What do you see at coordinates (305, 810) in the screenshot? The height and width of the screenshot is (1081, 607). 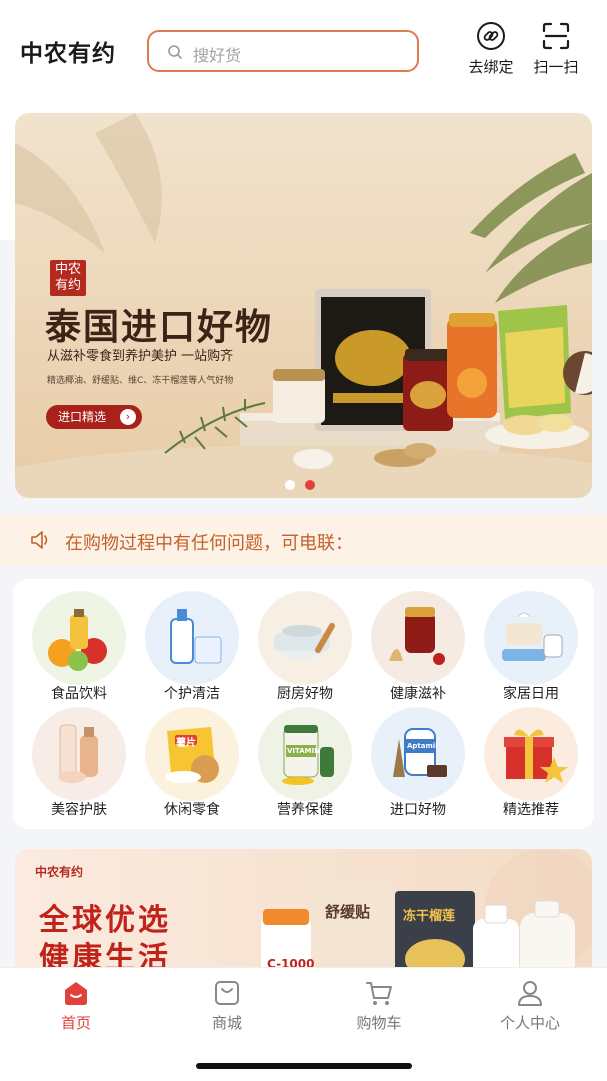 I see `category-label: 营养保健` at bounding box center [305, 810].